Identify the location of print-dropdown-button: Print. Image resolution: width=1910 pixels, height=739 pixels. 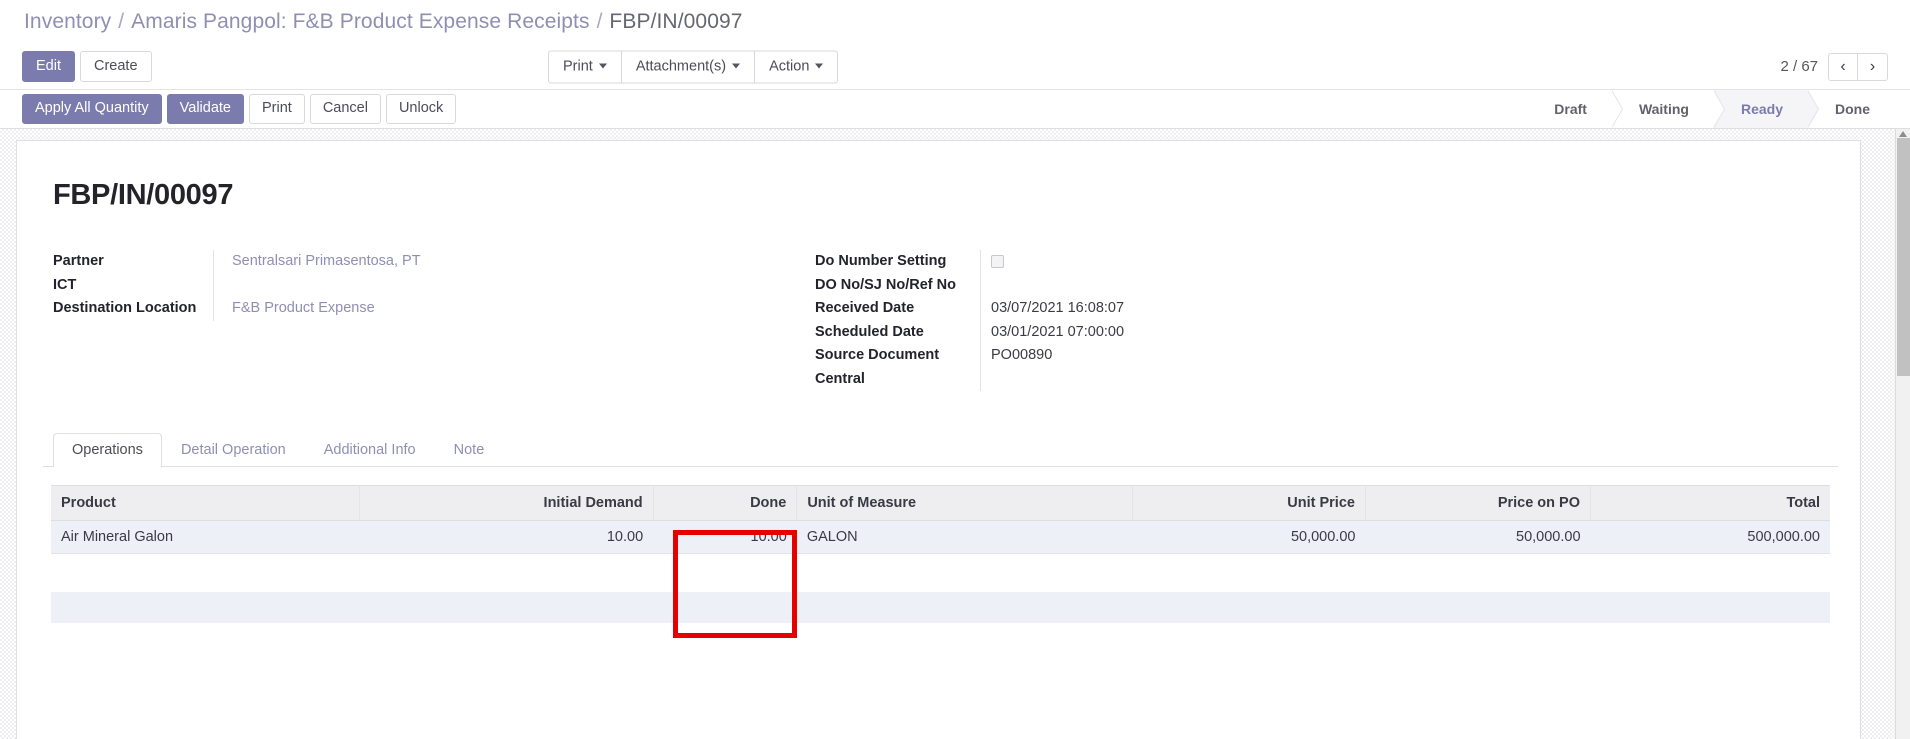
(585, 66).